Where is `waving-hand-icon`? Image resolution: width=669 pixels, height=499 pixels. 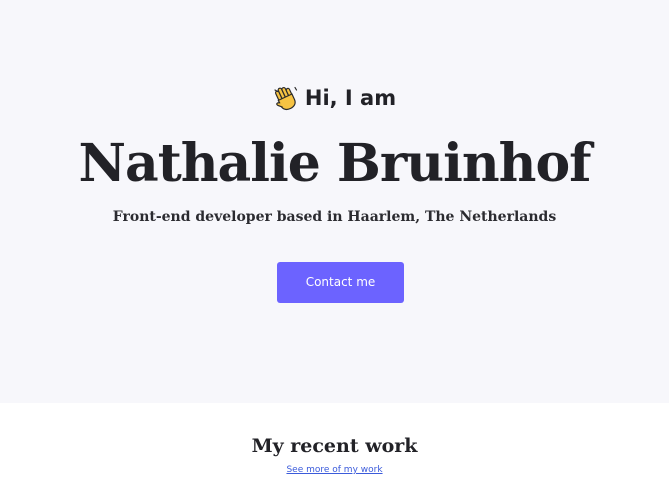
waving-hand-icon is located at coordinates (286, 98).